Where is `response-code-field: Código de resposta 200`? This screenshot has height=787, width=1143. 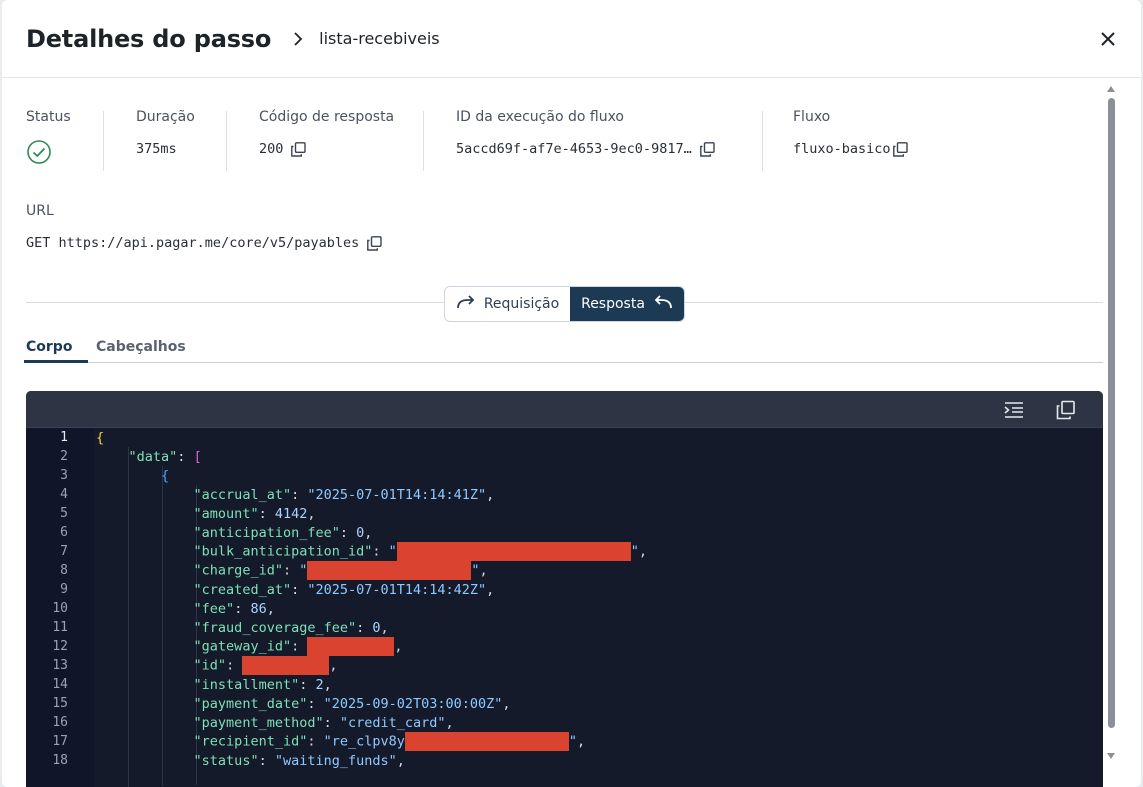
response-code-field: Código de resposta 200 is located at coordinates (325, 141).